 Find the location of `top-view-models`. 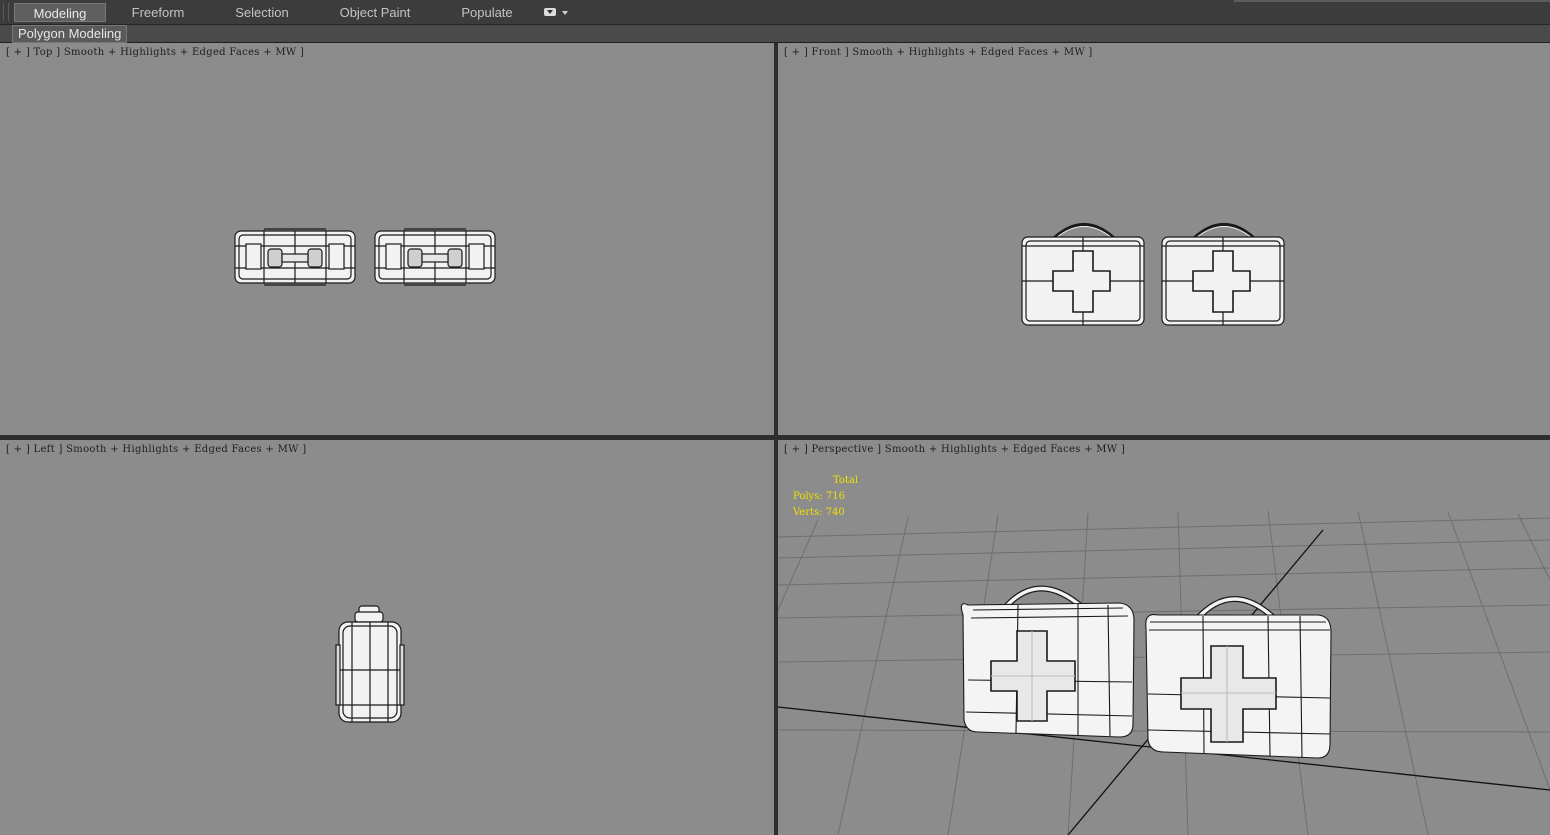

top-view-models is located at coordinates (365, 257).